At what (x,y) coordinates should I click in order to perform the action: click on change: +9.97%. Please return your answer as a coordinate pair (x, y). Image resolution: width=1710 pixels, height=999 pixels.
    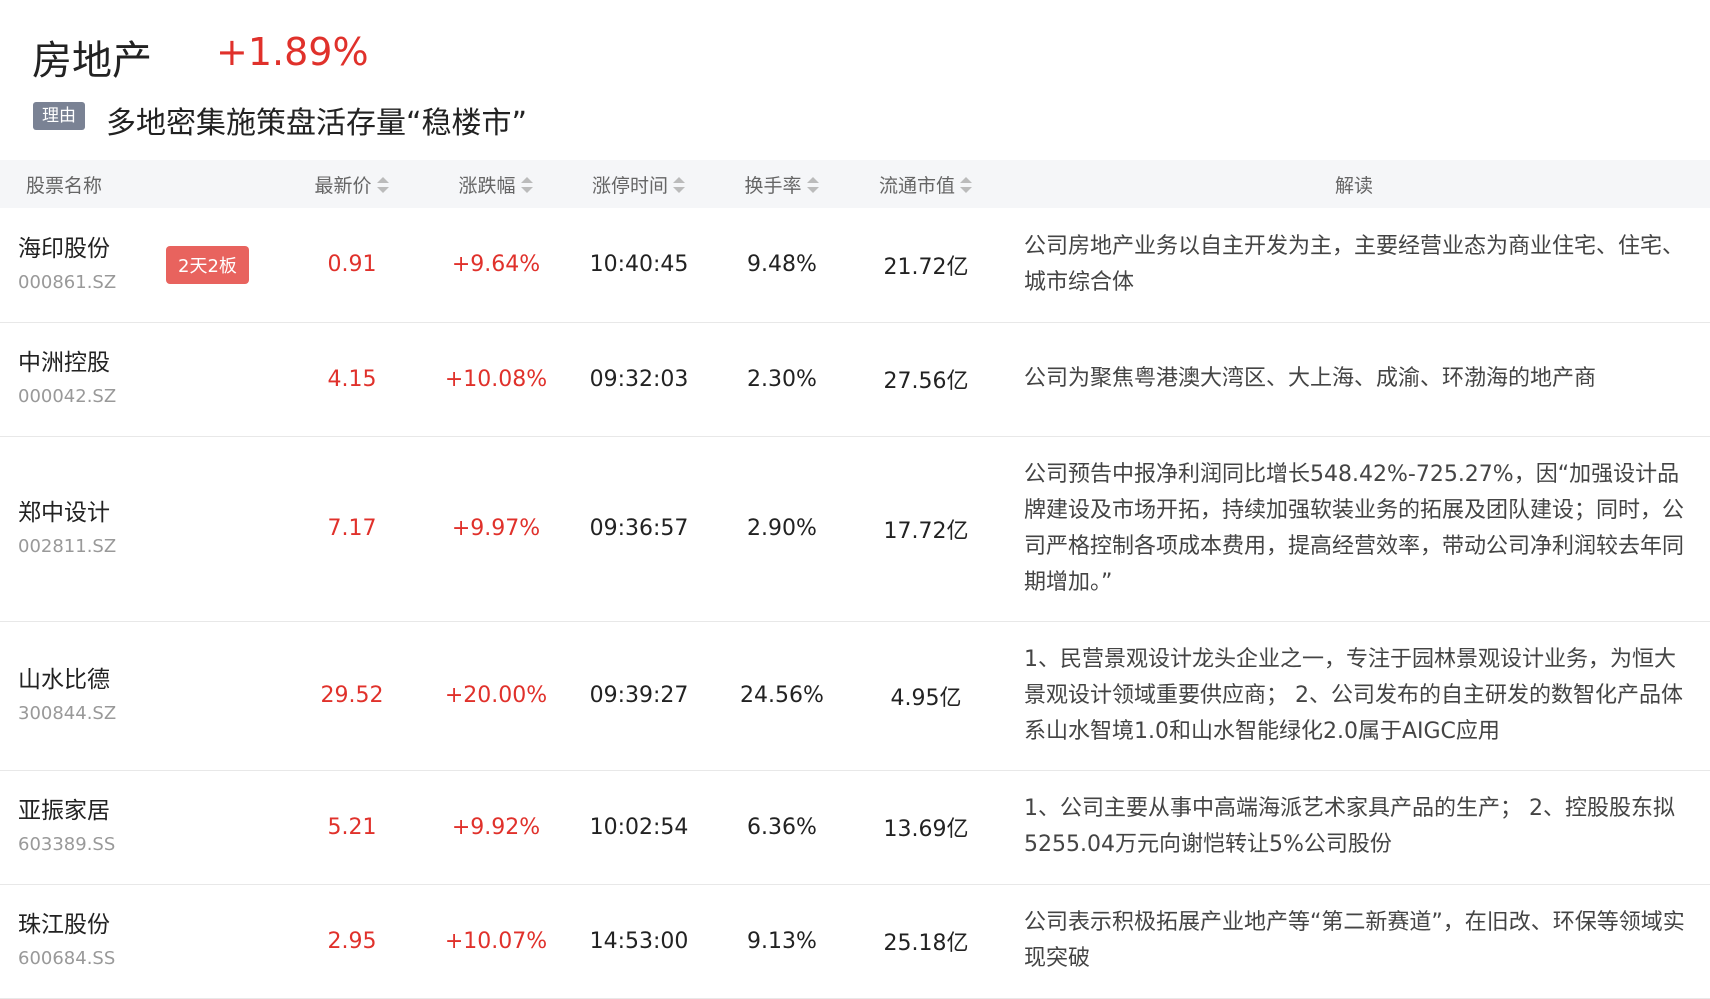
    Looking at the image, I should click on (496, 528).